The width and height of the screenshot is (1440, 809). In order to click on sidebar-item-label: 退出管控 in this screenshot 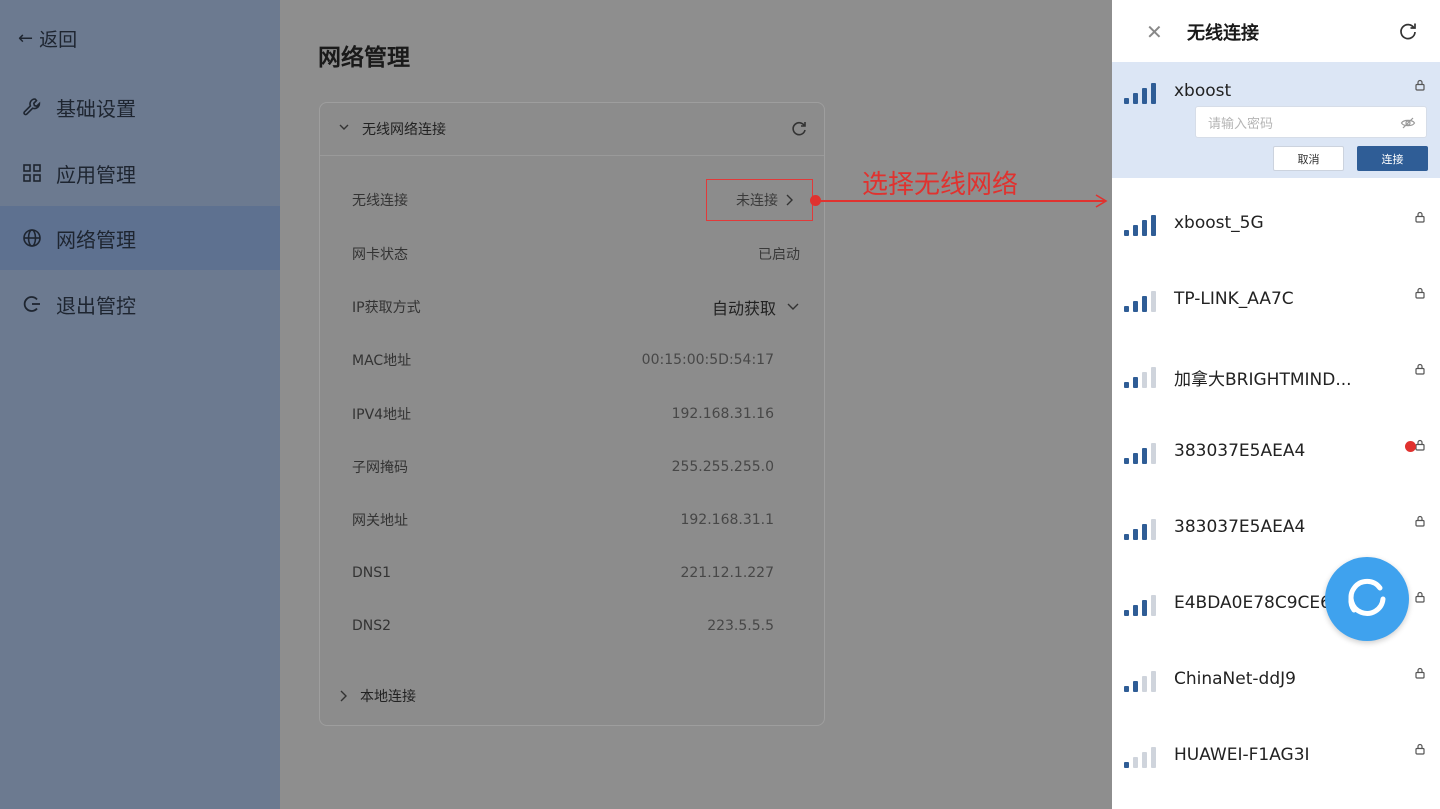, I will do `click(96, 305)`.